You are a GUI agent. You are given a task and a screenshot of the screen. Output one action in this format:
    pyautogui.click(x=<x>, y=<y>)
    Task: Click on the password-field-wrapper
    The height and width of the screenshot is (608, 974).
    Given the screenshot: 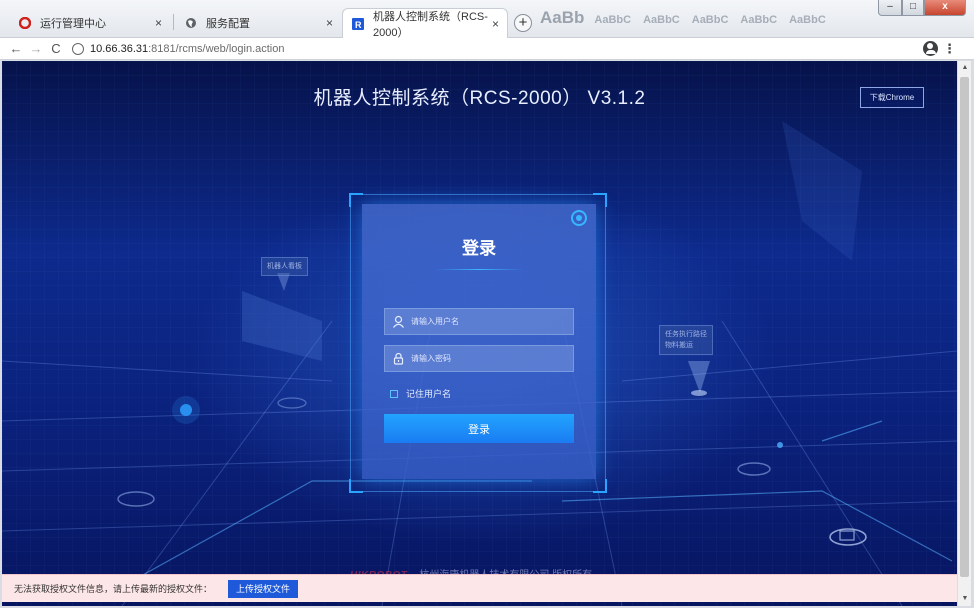 What is the action you would take?
    pyautogui.click(x=479, y=358)
    